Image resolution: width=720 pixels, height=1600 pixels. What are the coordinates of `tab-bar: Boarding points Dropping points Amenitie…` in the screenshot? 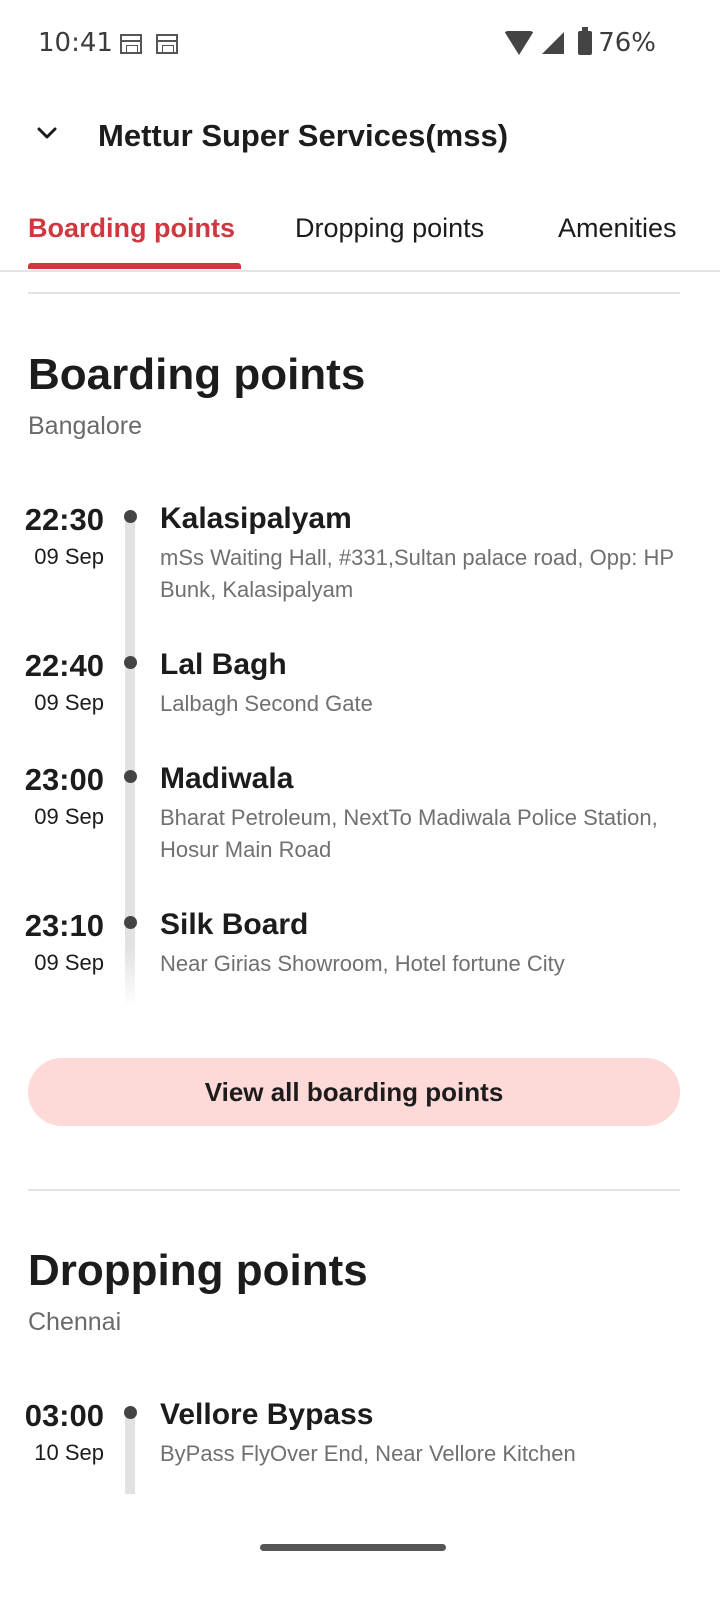 It's located at (360, 233).